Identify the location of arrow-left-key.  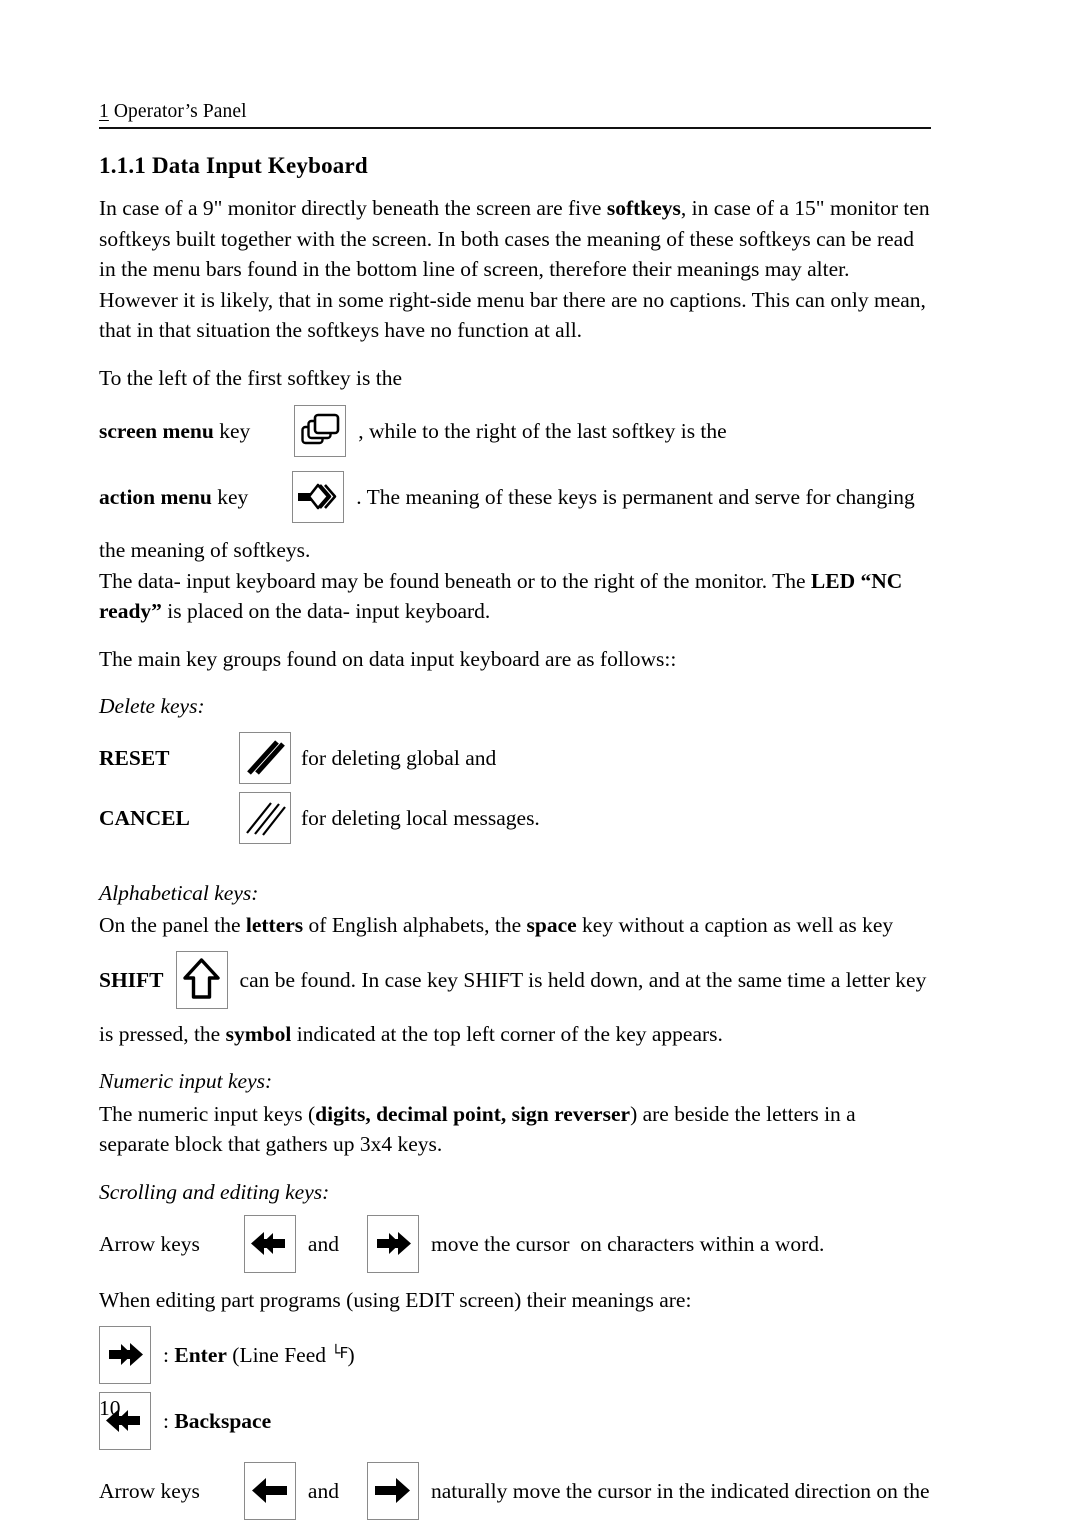
(269, 1490).